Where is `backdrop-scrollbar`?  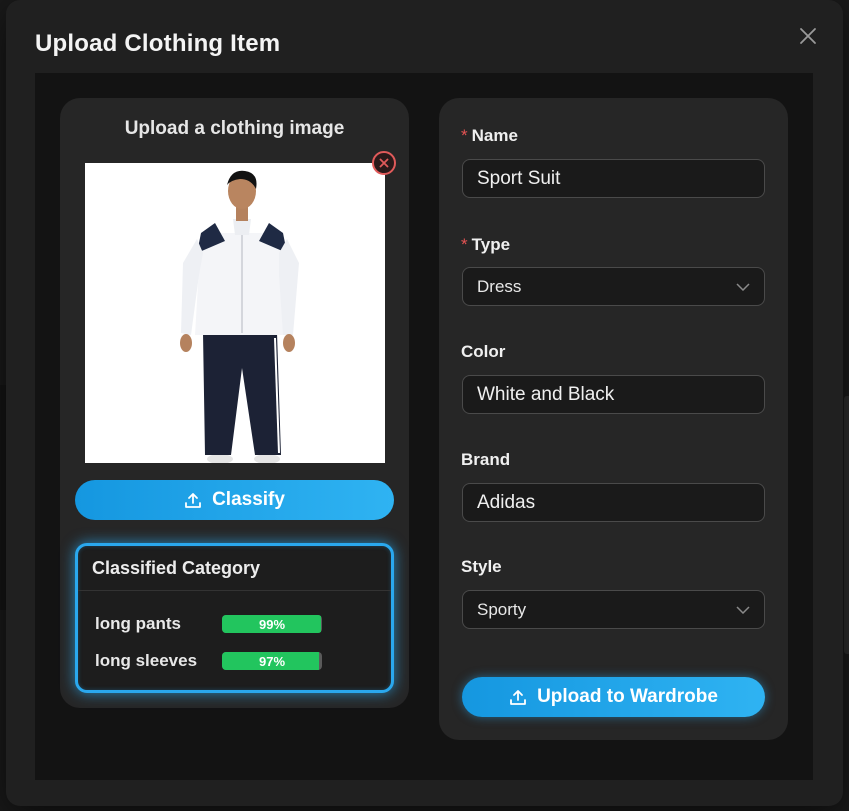
backdrop-scrollbar is located at coordinates (846, 525).